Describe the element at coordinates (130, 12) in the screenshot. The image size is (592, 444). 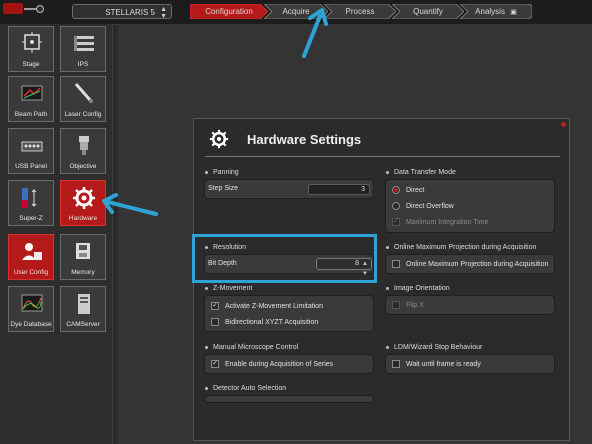
I see `instrument-name: STELLARIS 5` at that location.